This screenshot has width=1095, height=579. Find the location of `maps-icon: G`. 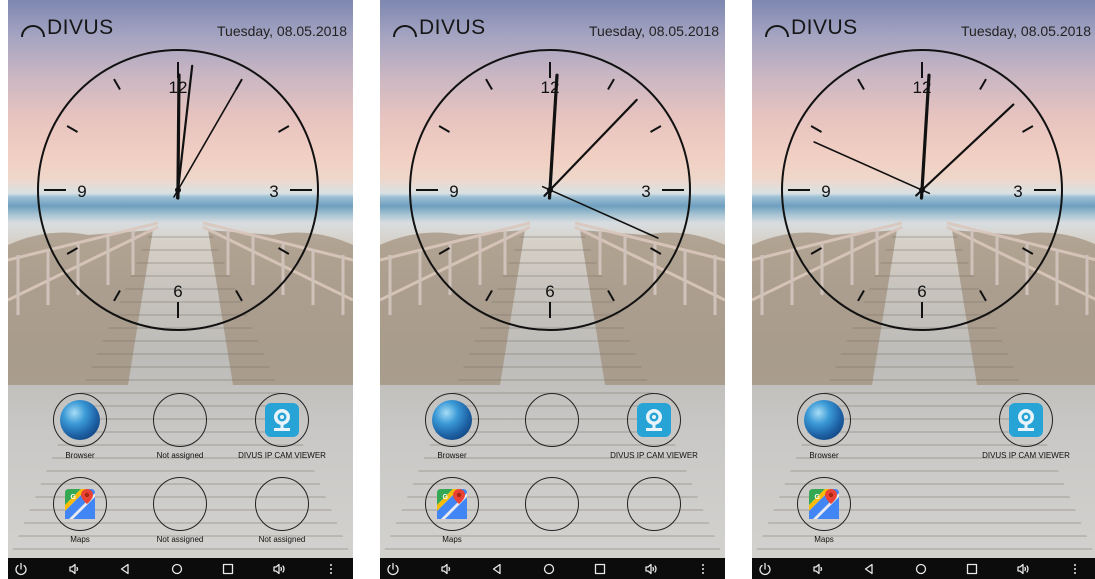

maps-icon: G is located at coordinates (824, 504).